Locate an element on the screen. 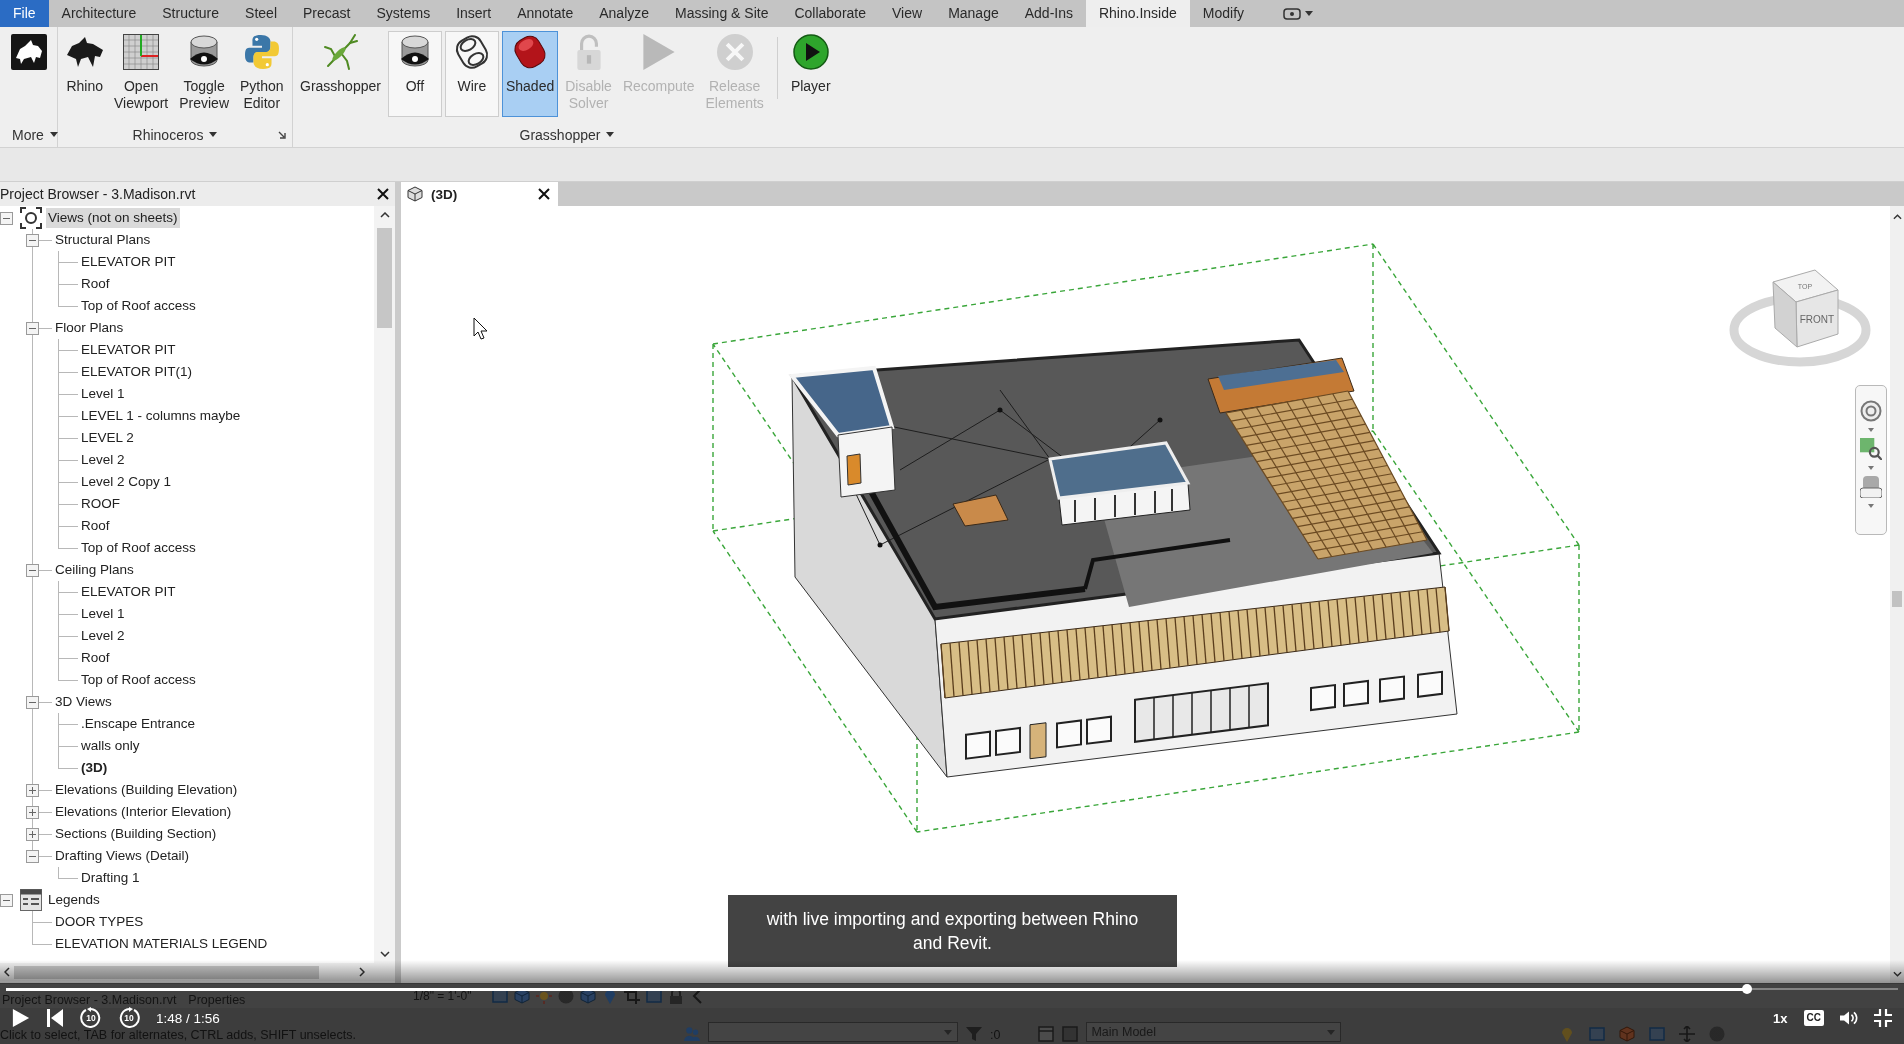 The width and height of the screenshot is (1904, 1044). tree-item: LEVEL 2 is located at coordinates (107, 438).